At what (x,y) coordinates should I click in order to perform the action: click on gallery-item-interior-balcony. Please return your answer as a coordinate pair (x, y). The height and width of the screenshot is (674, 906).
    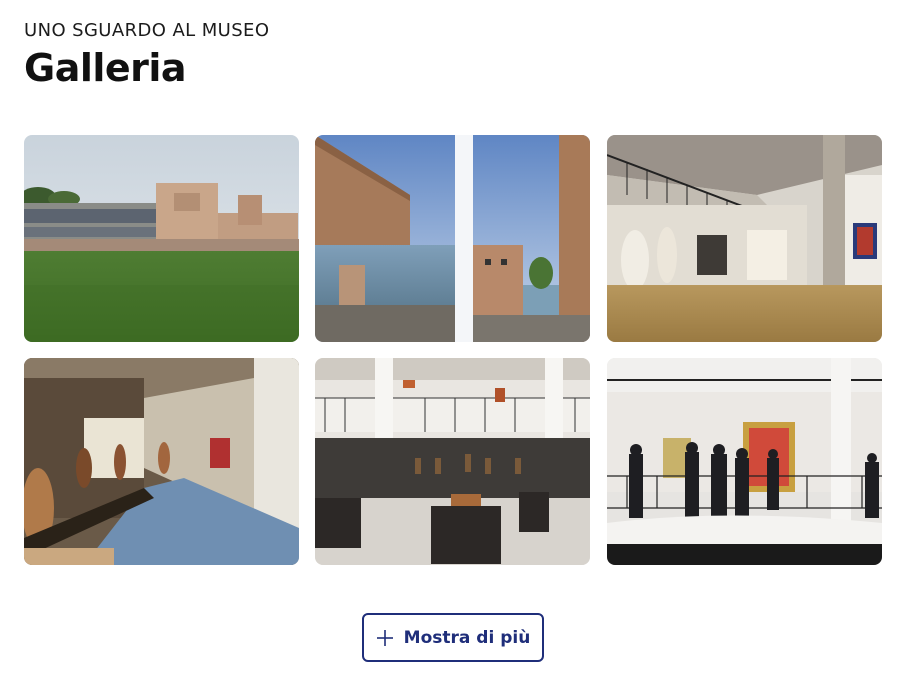
    Looking at the image, I should click on (744, 238).